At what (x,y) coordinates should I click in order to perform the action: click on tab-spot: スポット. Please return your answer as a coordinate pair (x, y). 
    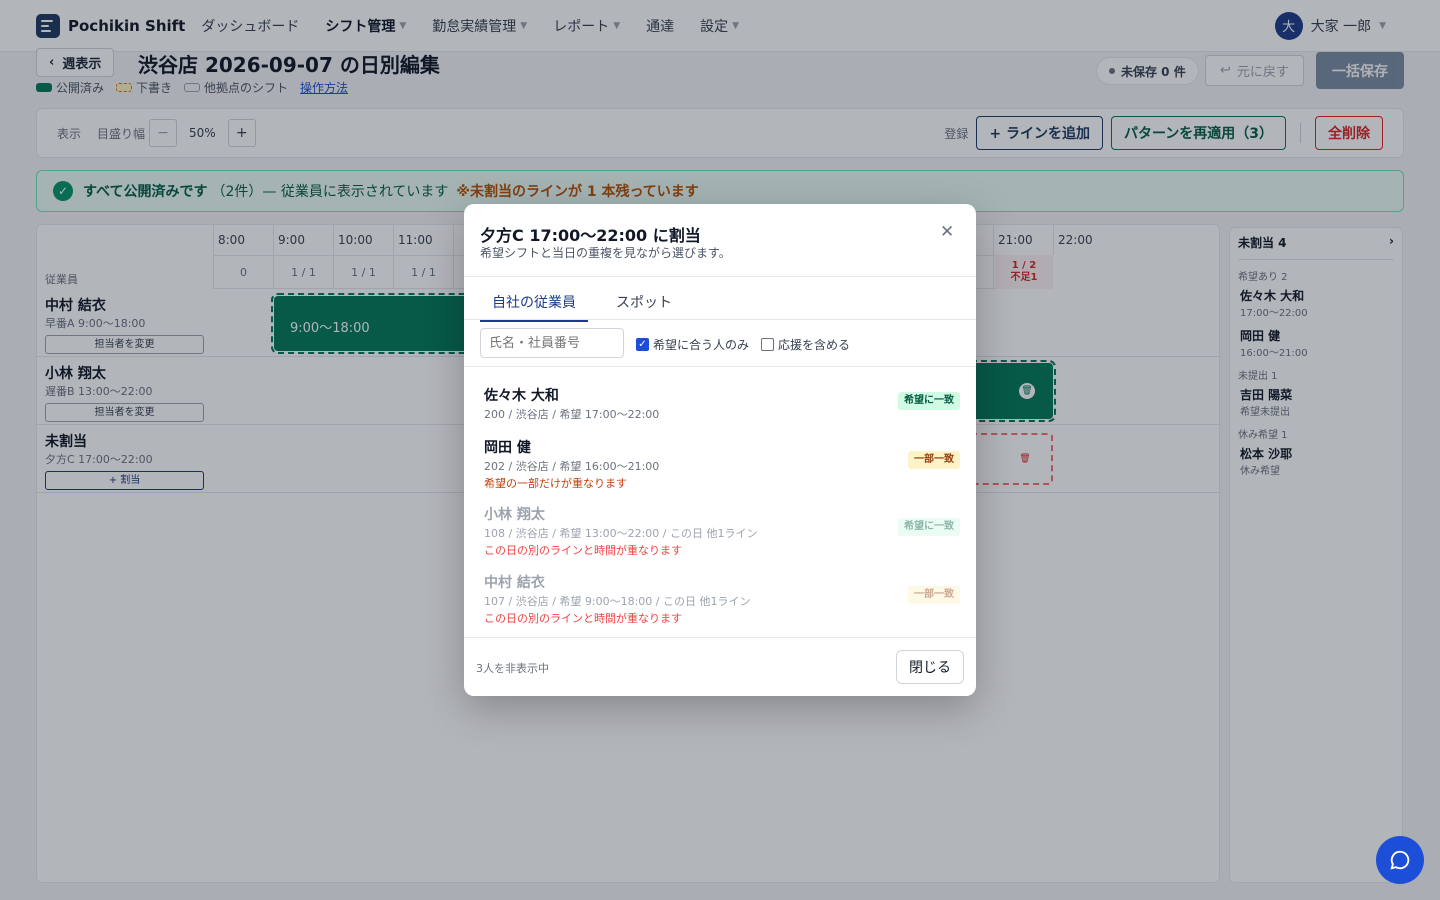
    Looking at the image, I should click on (644, 305).